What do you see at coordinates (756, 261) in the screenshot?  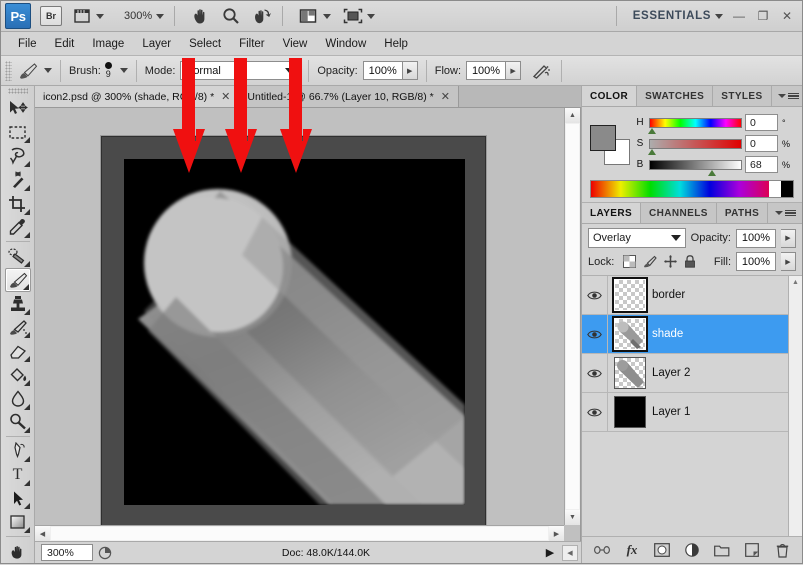 I see `fill-input: 100%` at bounding box center [756, 261].